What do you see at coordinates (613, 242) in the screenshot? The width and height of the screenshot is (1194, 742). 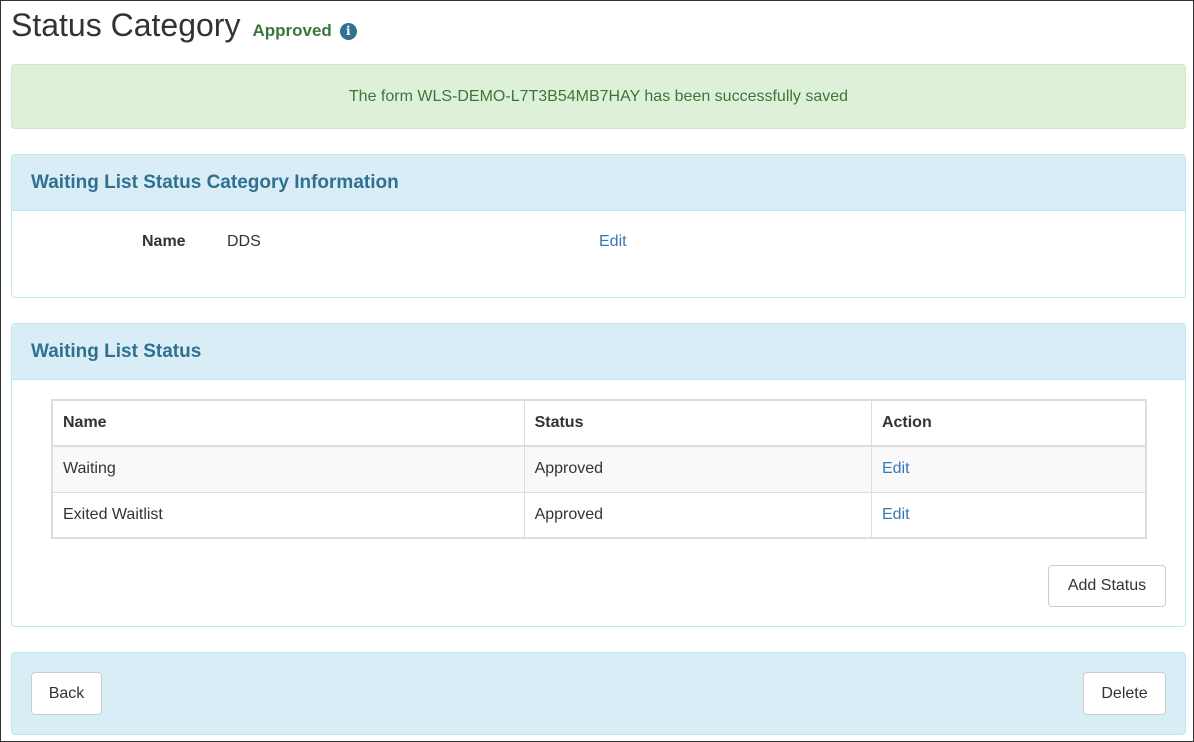 I see `edit-name-link: Edit` at bounding box center [613, 242].